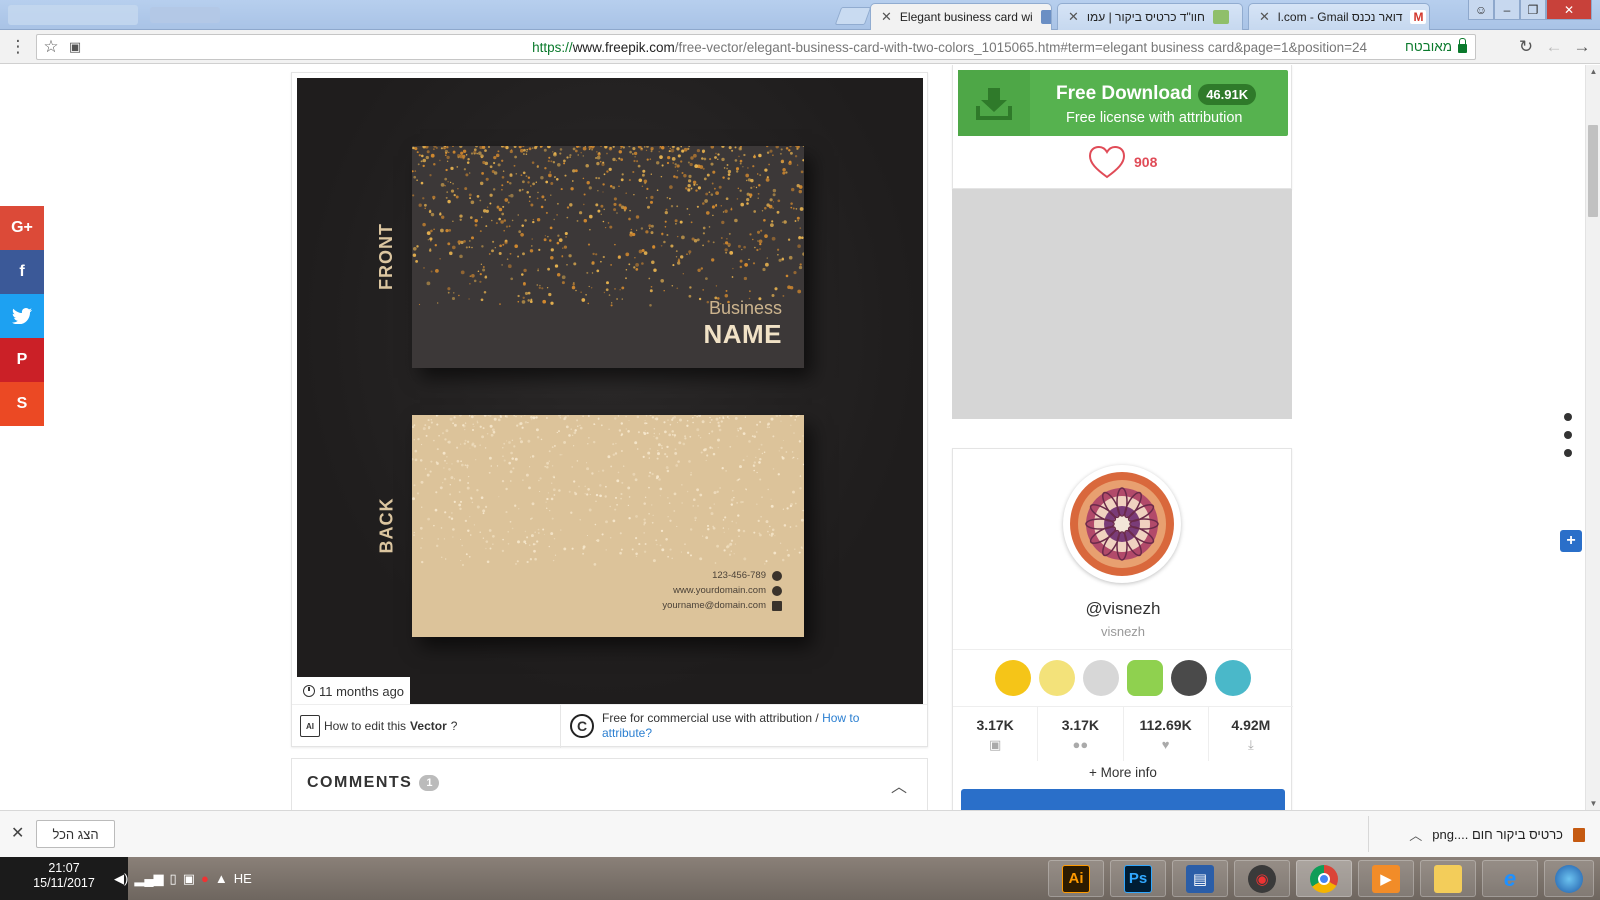  Describe the element at coordinates (243, 878) in the screenshot. I see `language-indicator: HE` at that location.